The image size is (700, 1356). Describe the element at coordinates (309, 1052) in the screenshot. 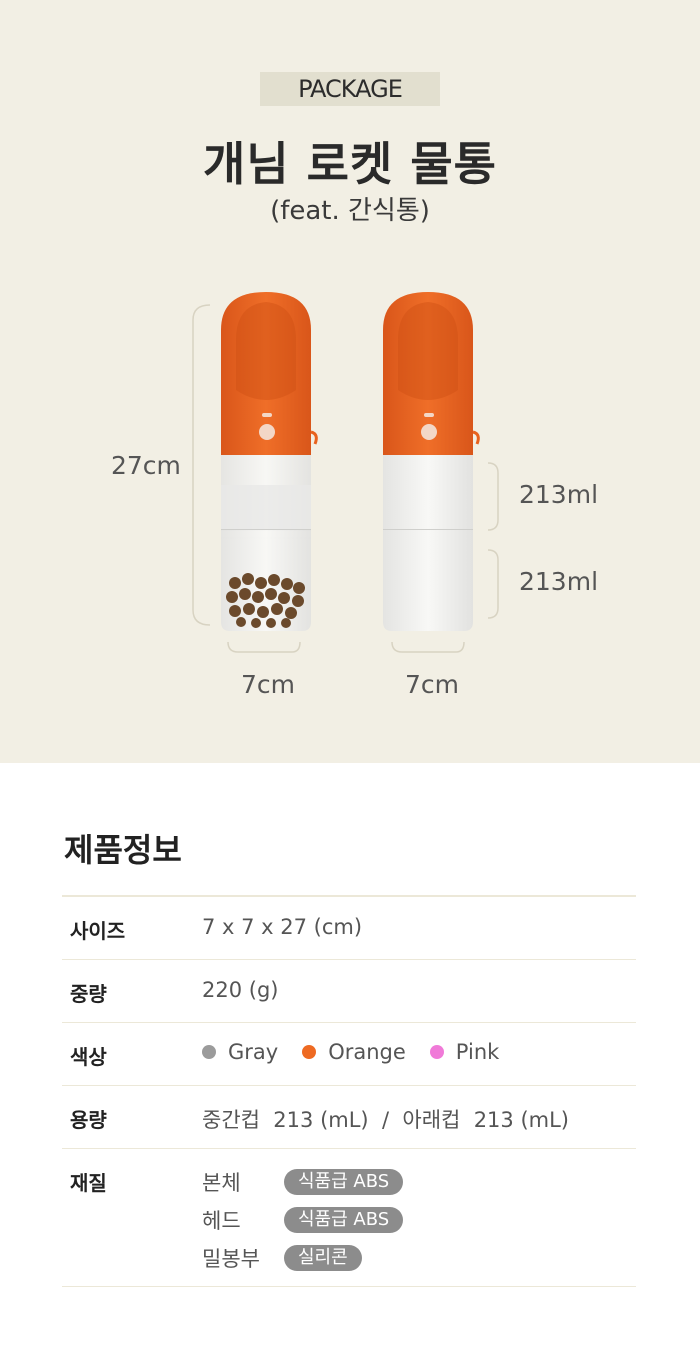

I see `orange-dot-icon` at that location.